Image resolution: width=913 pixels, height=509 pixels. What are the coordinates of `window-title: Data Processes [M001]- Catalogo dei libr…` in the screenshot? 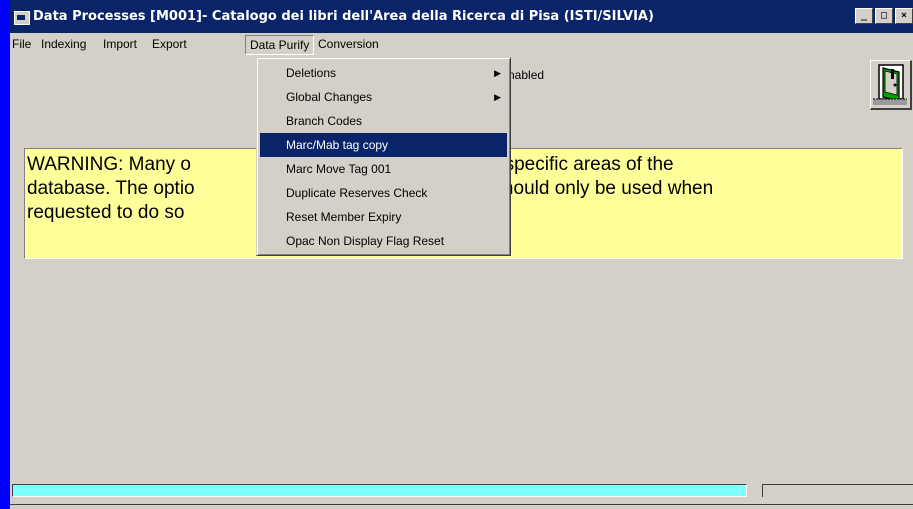 It's located at (343, 16).